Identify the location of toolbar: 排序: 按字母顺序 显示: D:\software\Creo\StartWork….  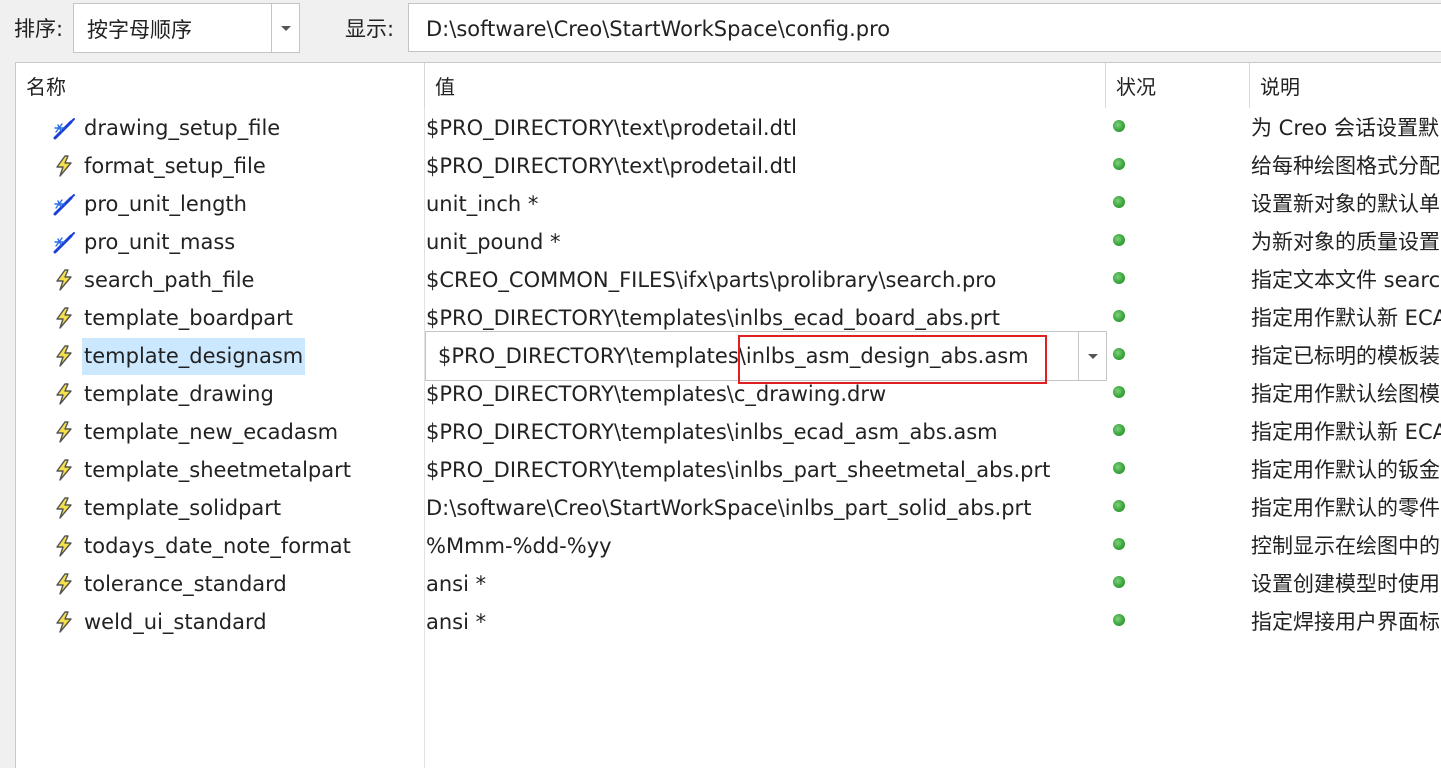
(720, 31).